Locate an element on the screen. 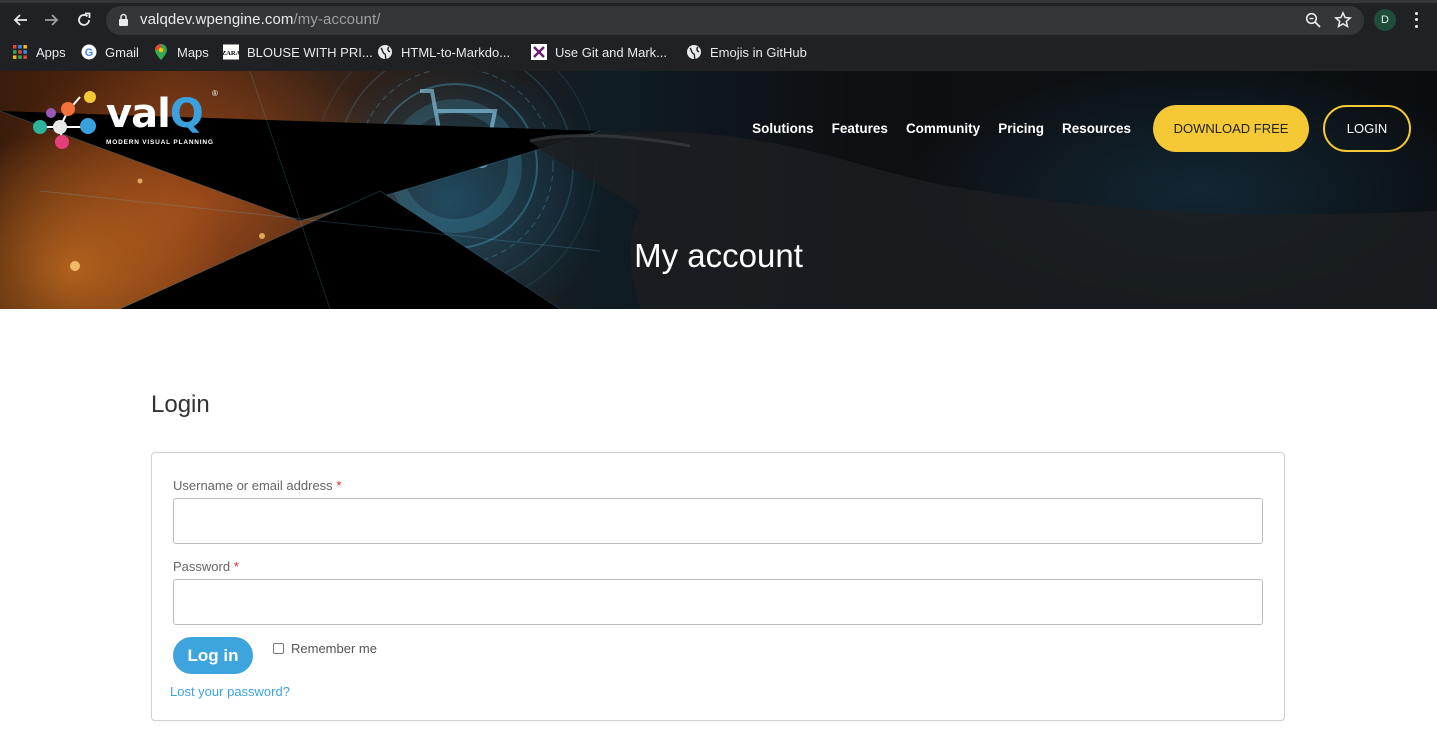 The image size is (1437, 741). address-bar: valqdev.wpengine.com/my-account/ is located at coordinates (735, 20).